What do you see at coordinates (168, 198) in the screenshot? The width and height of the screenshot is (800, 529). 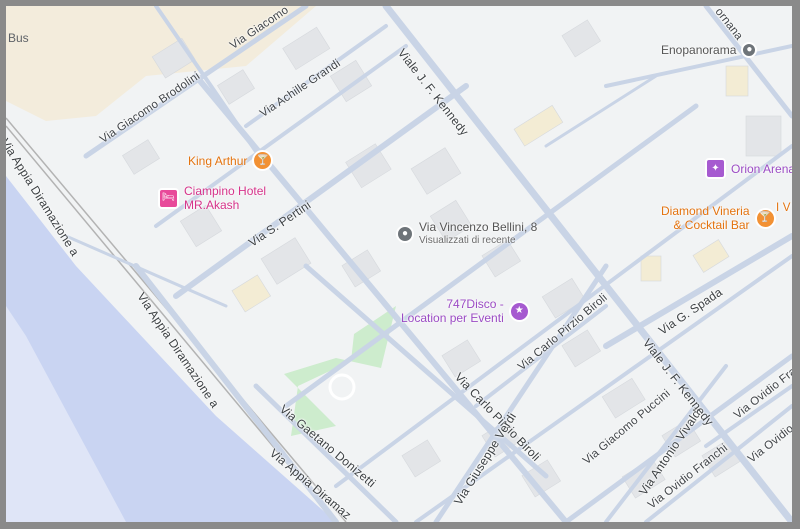 I see `hotel-bed-icon: 🛏` at bounding box center [168, 198].